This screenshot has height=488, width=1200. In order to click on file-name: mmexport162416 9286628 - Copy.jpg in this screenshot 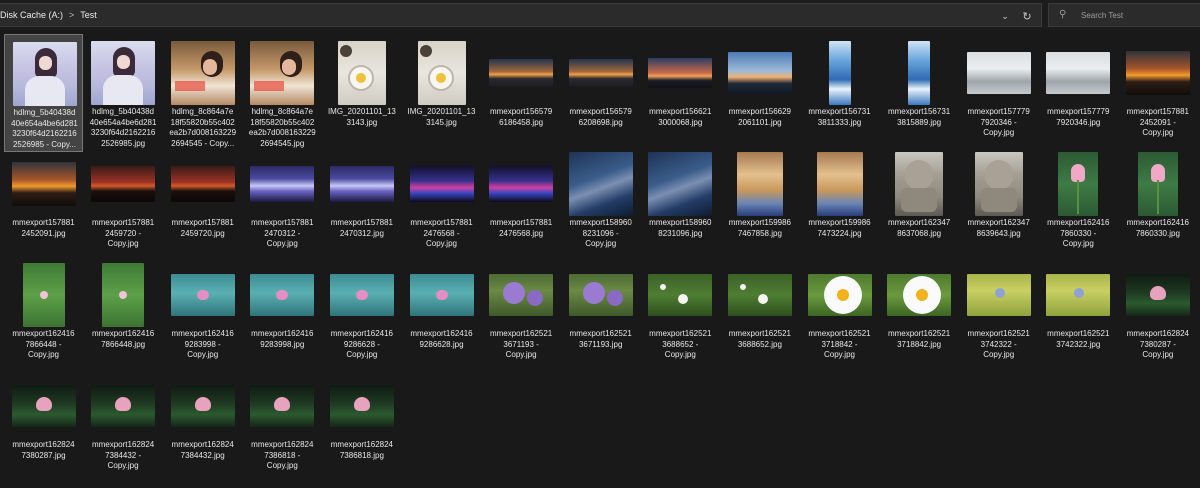, I will do `click(362, 344)`.